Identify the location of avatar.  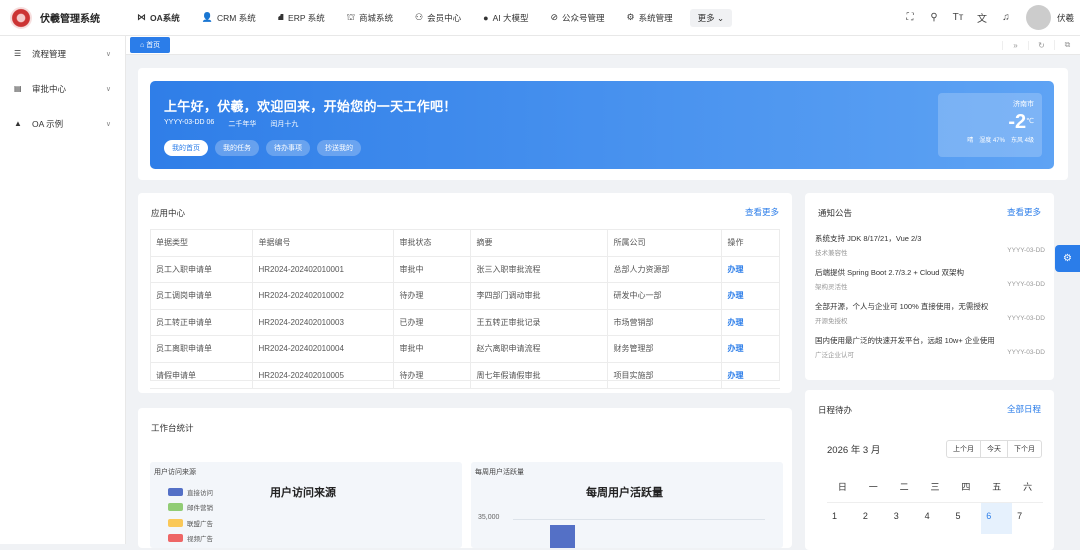
(1038, 17).